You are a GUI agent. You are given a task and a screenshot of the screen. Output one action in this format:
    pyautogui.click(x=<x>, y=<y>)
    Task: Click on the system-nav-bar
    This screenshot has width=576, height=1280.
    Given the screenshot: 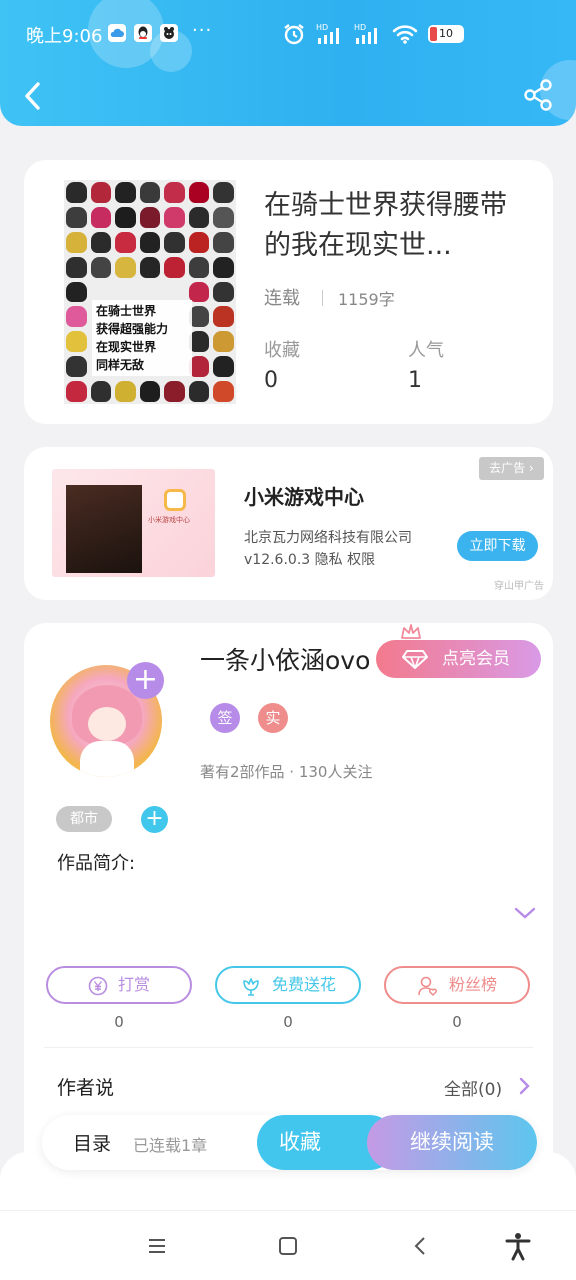 What is the action you would take?
    pyautogui.click(x=288, y=1216)
    